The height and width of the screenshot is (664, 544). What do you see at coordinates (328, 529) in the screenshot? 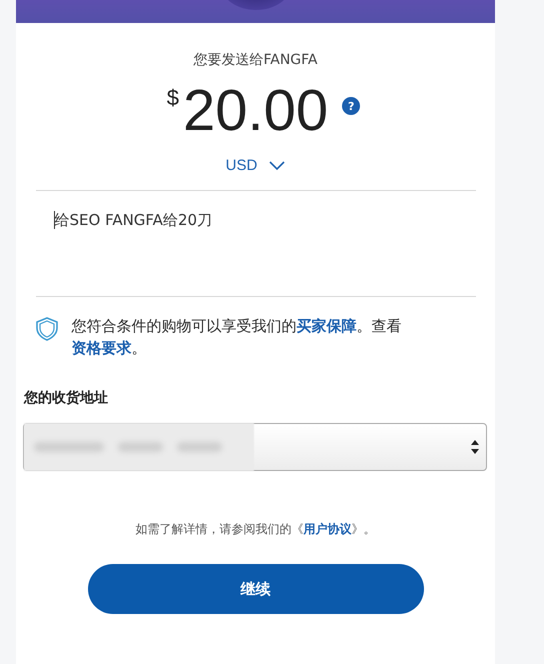
I see `user-agreement-link: 用户协议` at bounding box center [328, 529].